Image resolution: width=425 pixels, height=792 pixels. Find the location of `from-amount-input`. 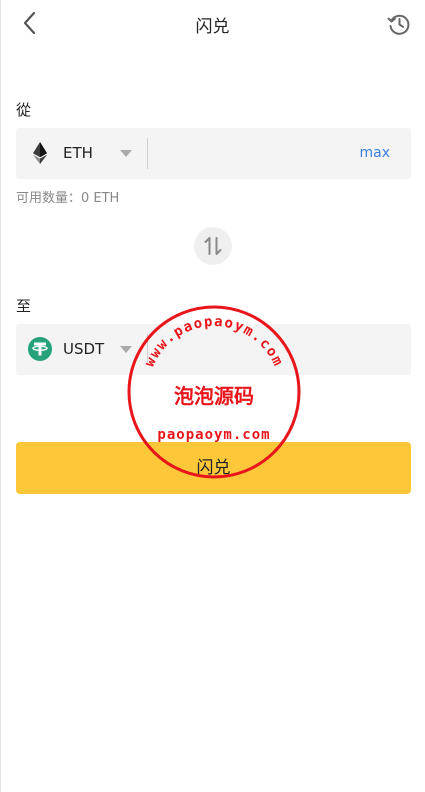

from-amount-input is located at coordinates (253, 154).